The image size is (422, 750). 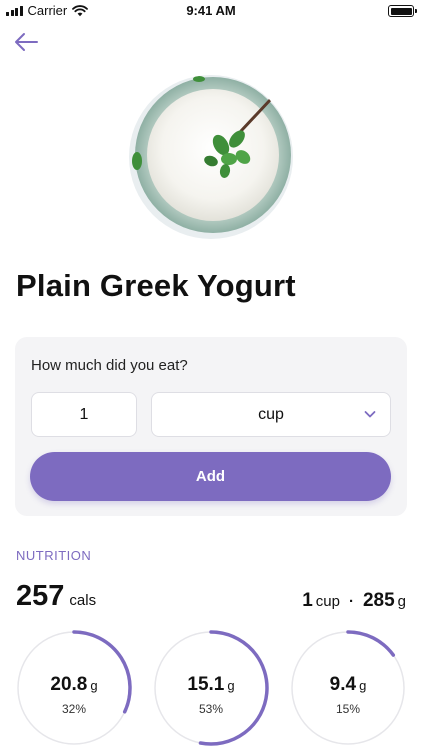 What do you see at coordinates (348, 709) in the screenshot?
I see `macro-percent: 15%` at bounding box center [348, 709].